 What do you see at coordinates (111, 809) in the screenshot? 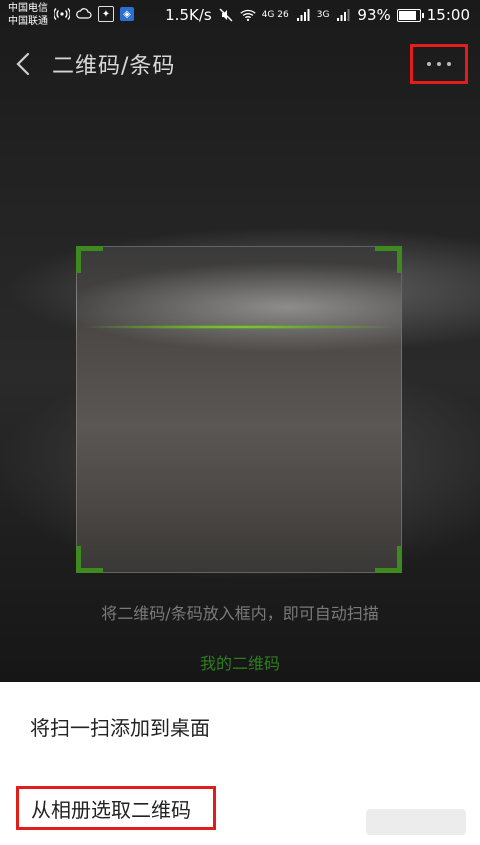
I see `menu-item-choose-from-album-label: 从相册选取二维码` at bounding box center [111, 809].